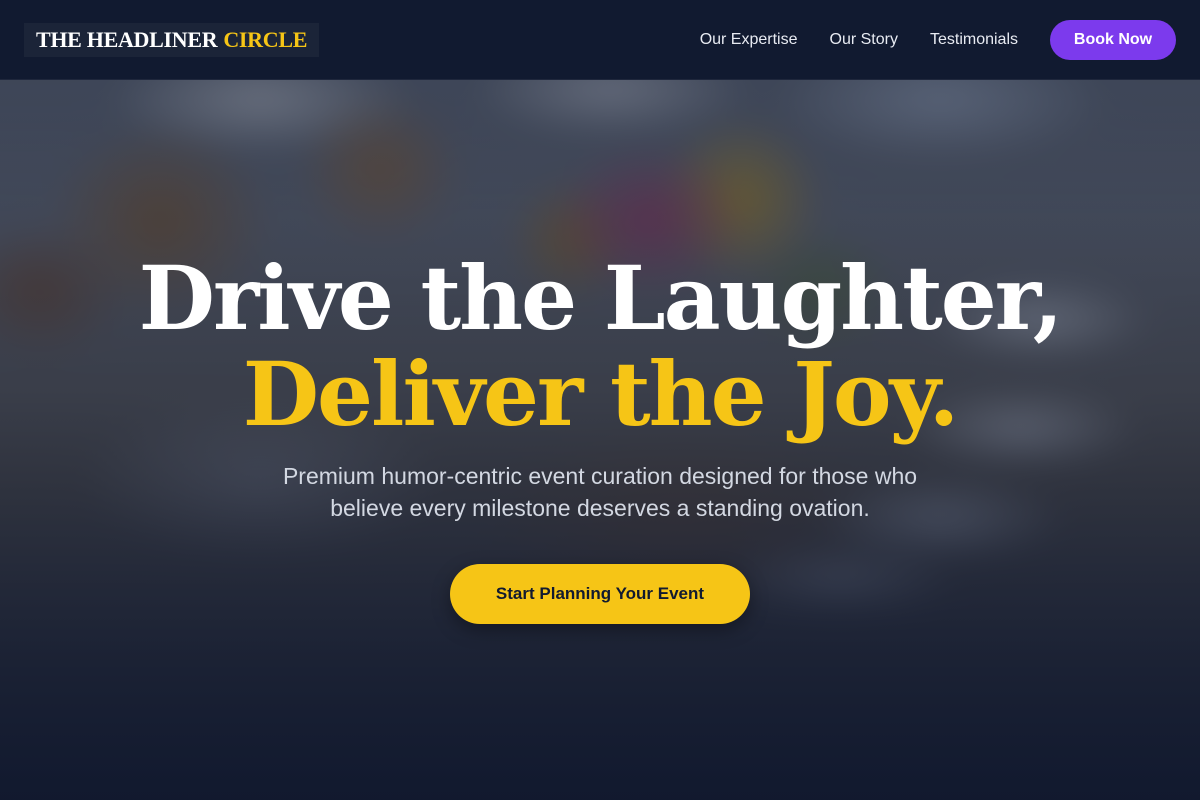 The width and height of the screenshot is (1200, 800). Describe the element at coordinates (600, 594) in the screenshot. I see `start-planning-button: Start Planning Your Event` at that location.